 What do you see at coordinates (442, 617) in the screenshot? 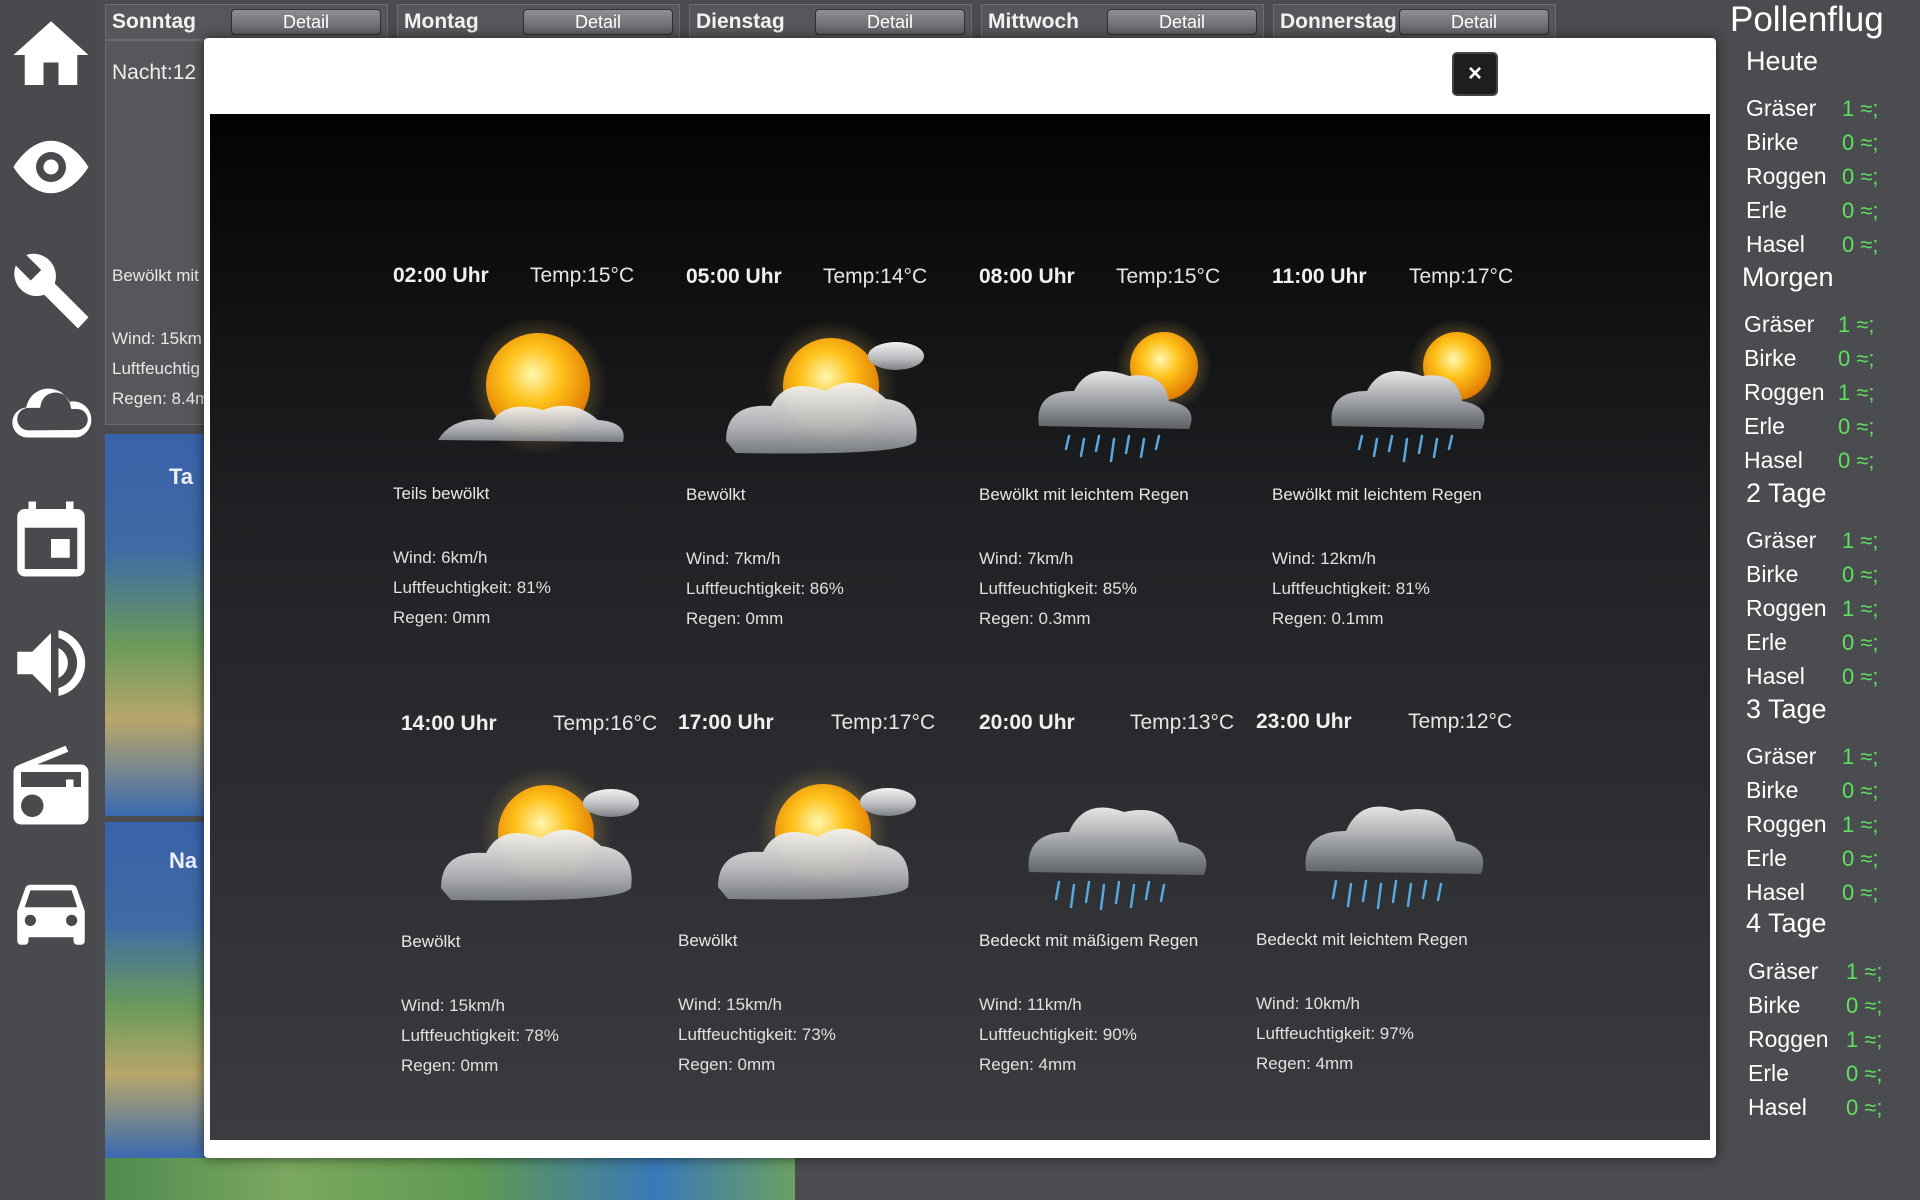
I see `slot-rain: Regen: 0mm` at bounding box center [442, 617].